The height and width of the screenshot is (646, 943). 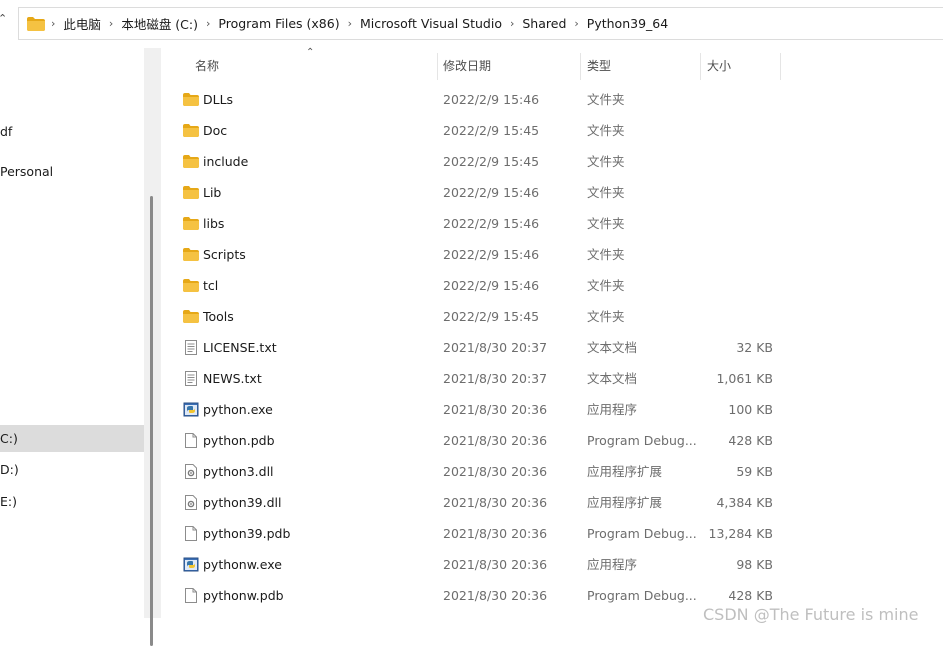 What do you see at coordinates (740, 533) in the screenshot?
I see `file-size: 13,284 KB` at bounding box center [740, 533].